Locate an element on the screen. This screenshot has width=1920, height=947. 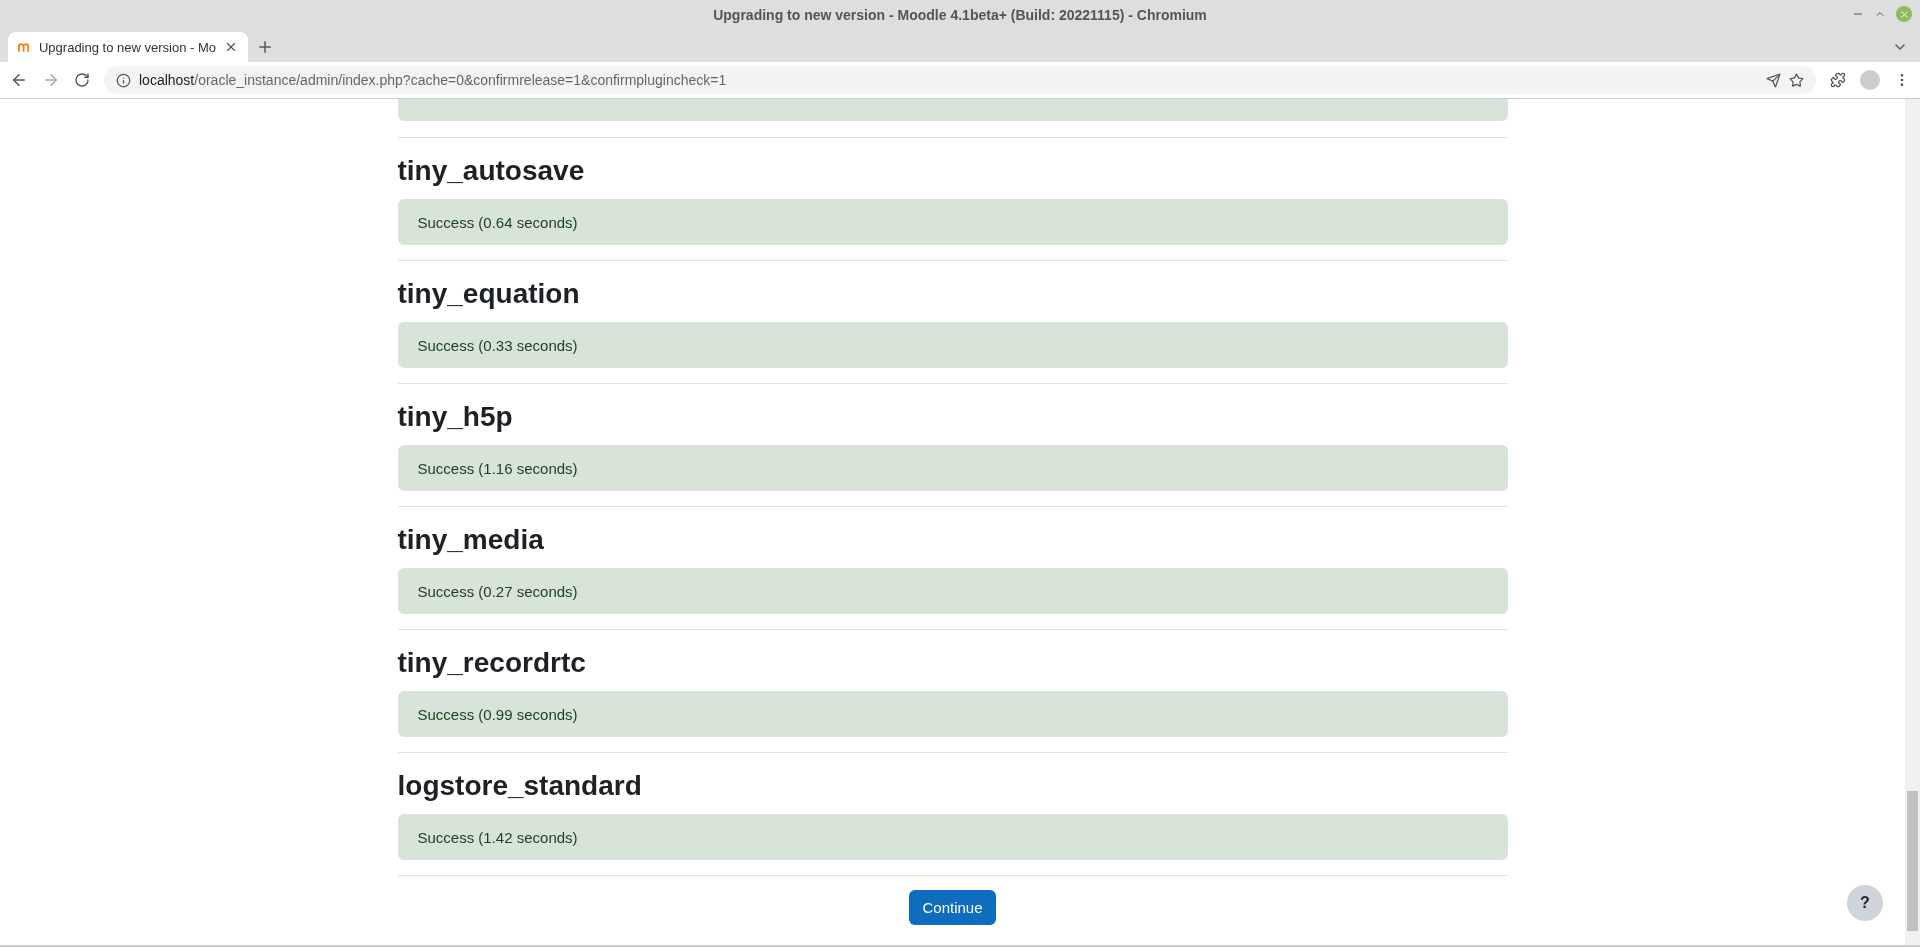
url-text: localhost/oracle_instance/admin/index.php?cache=0&confirmrelease=1&confirmplugincheck=1 is located at coordinates (433, 80).